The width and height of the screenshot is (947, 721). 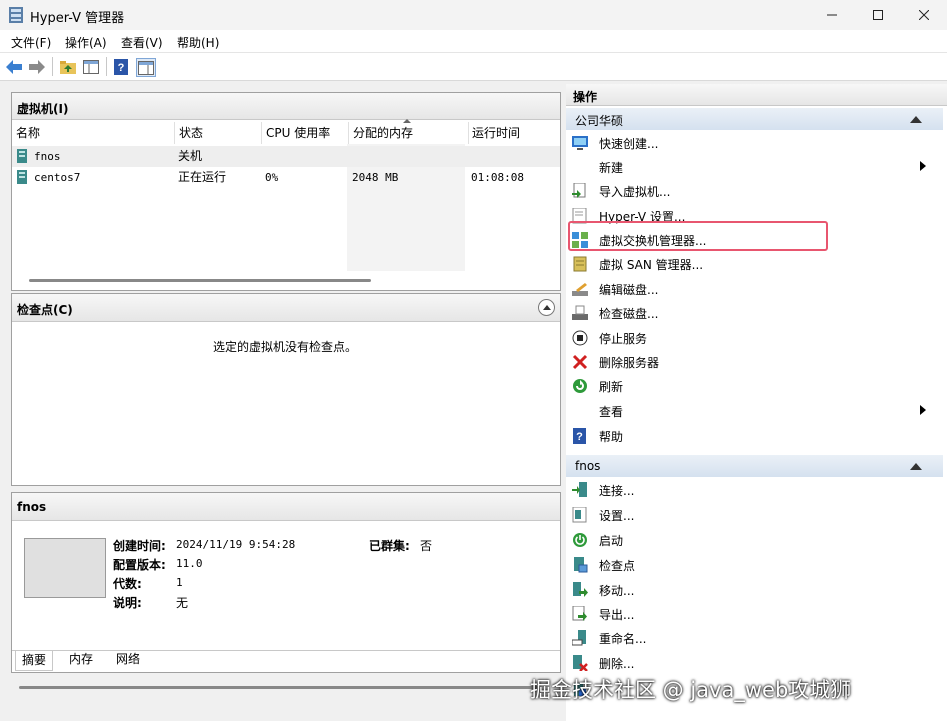 What do you see at coordinates (629, 363) in the screenshot?
I see `action-label: 删除服务器` at bounding box center [629, 363].